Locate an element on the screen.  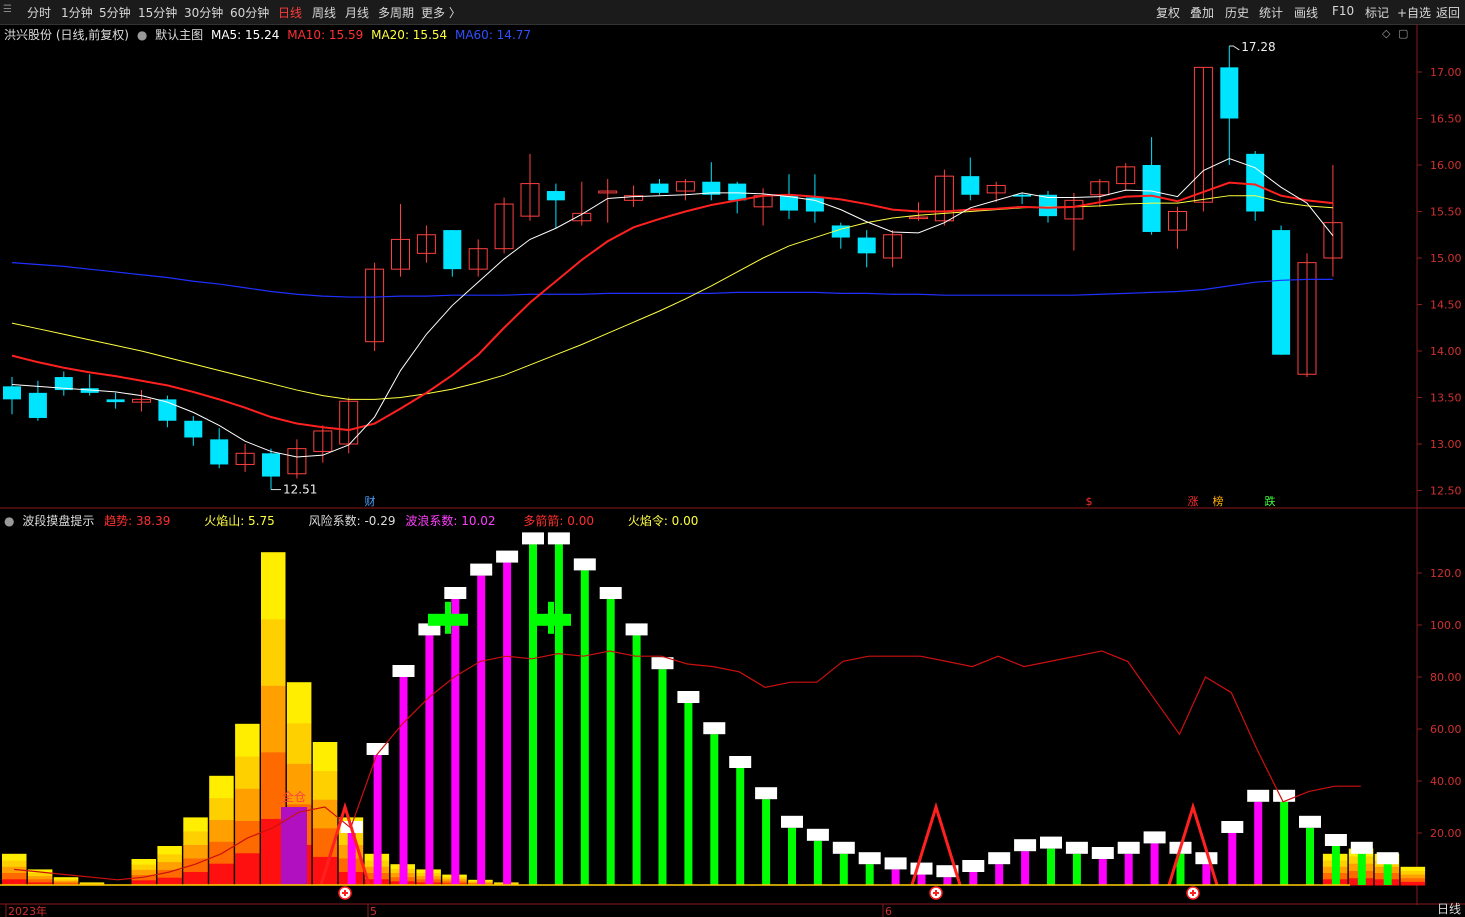
high-marker is located at coordinates (1234, 48).